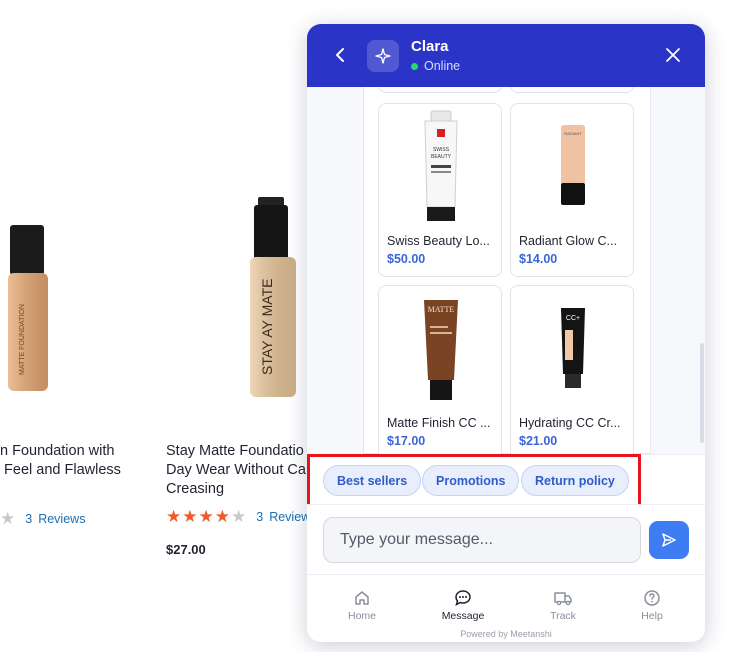 Image resolution: width=730 pixels, height=652 pixels. Describe the element at coordinates (267, 327) in the screenshot. I see `svg-text: STAY AY MATE` at that location.